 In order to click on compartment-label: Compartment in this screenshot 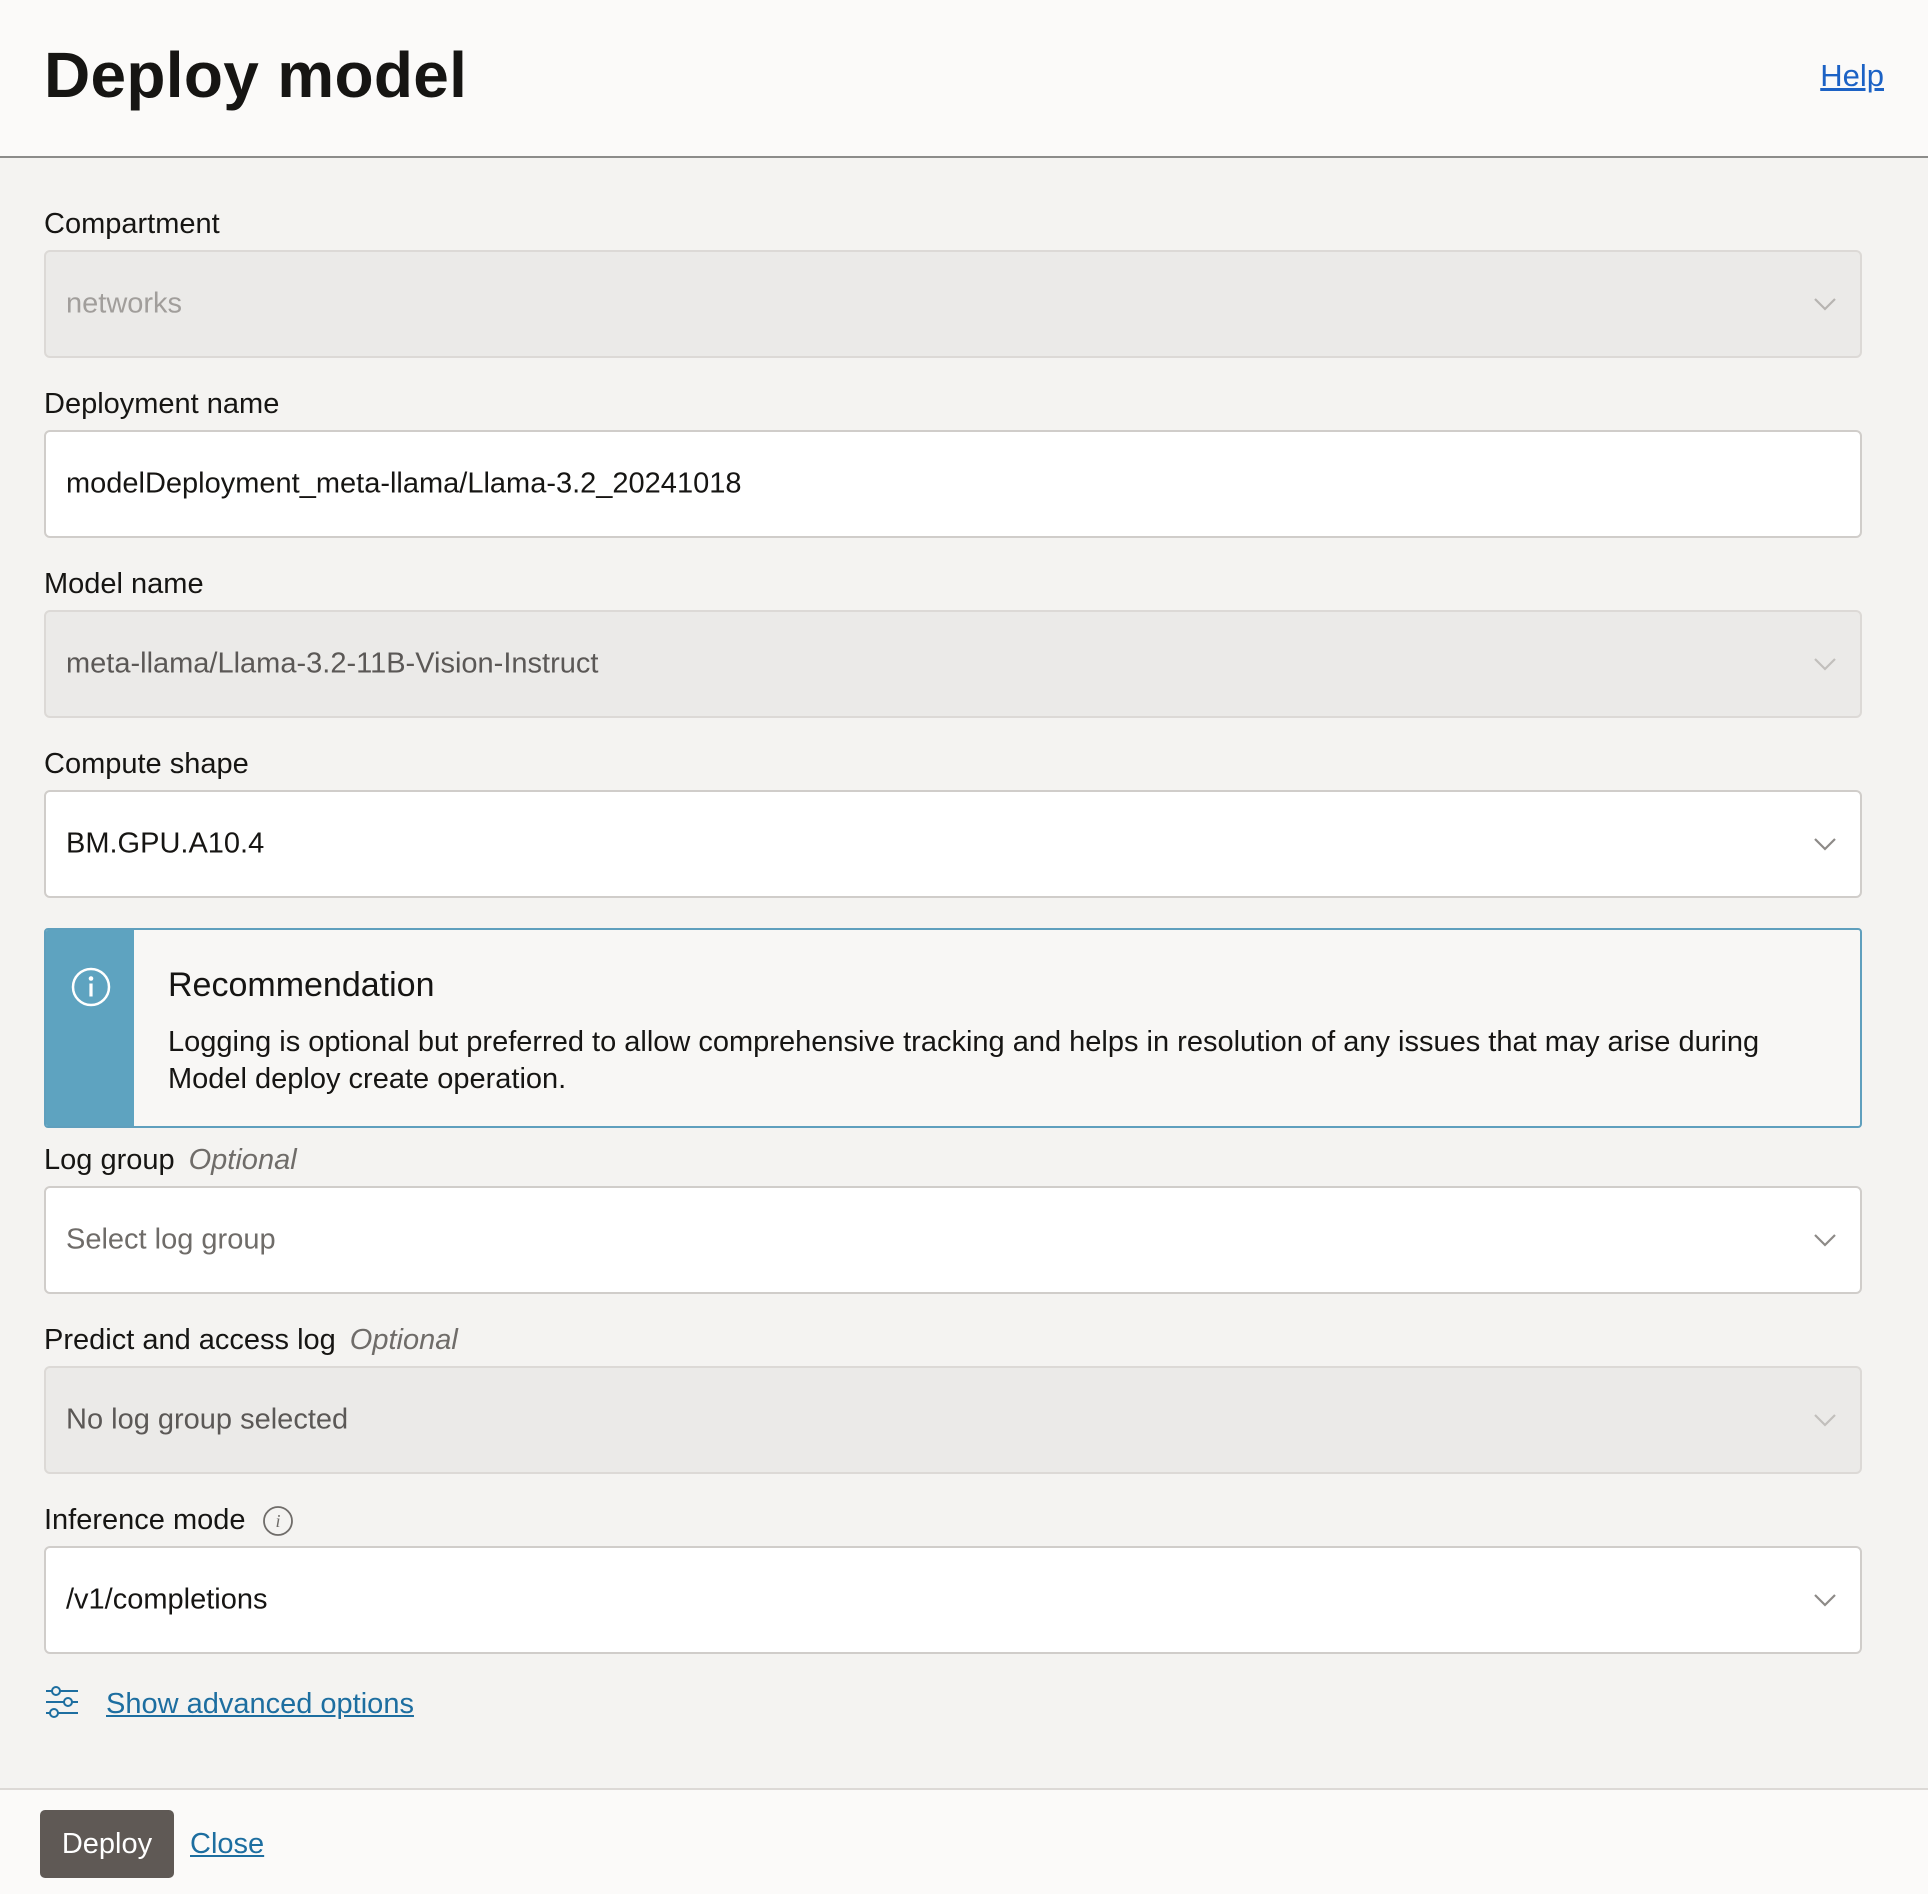, I will do `click(132, 224)`.